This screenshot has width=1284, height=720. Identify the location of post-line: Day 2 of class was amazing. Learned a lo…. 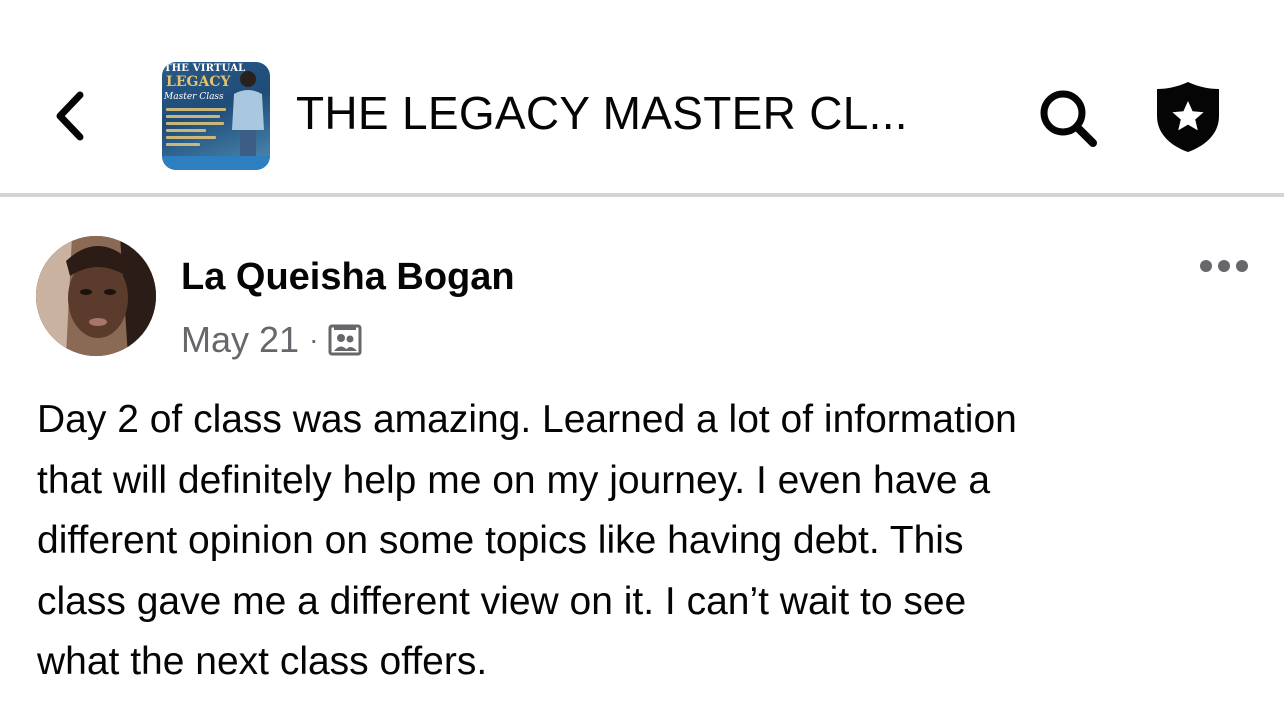
(527, 419).